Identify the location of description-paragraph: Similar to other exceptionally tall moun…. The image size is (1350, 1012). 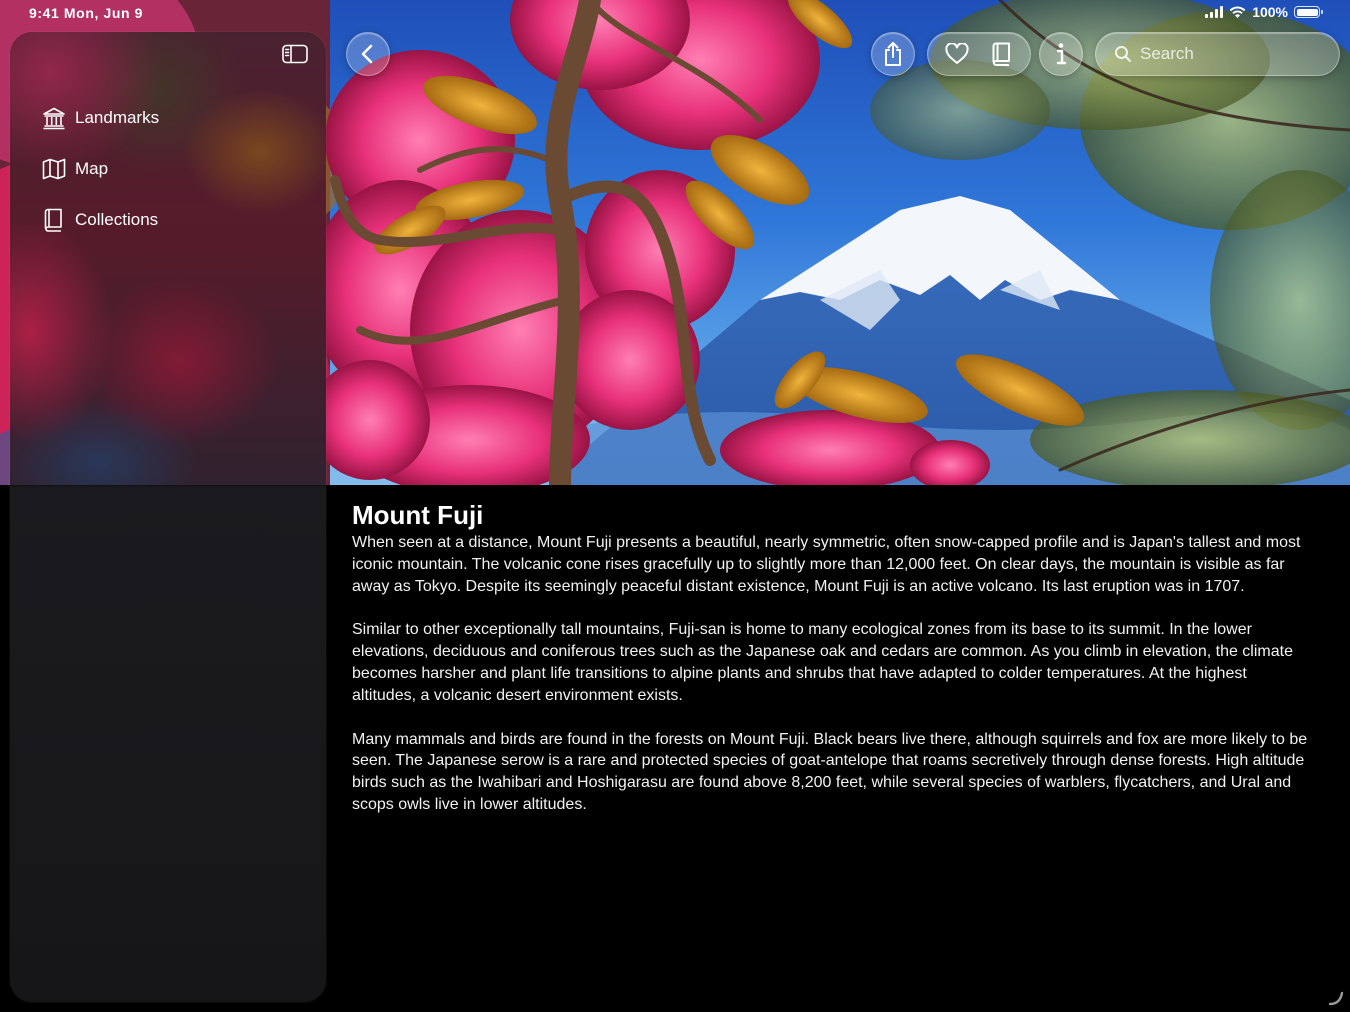
(822, 662).